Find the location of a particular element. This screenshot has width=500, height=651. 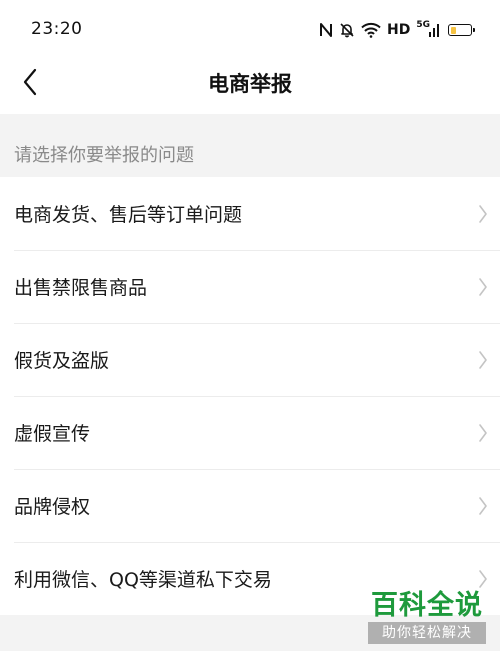

network-label: 5G is located at coordinates (423, 24).